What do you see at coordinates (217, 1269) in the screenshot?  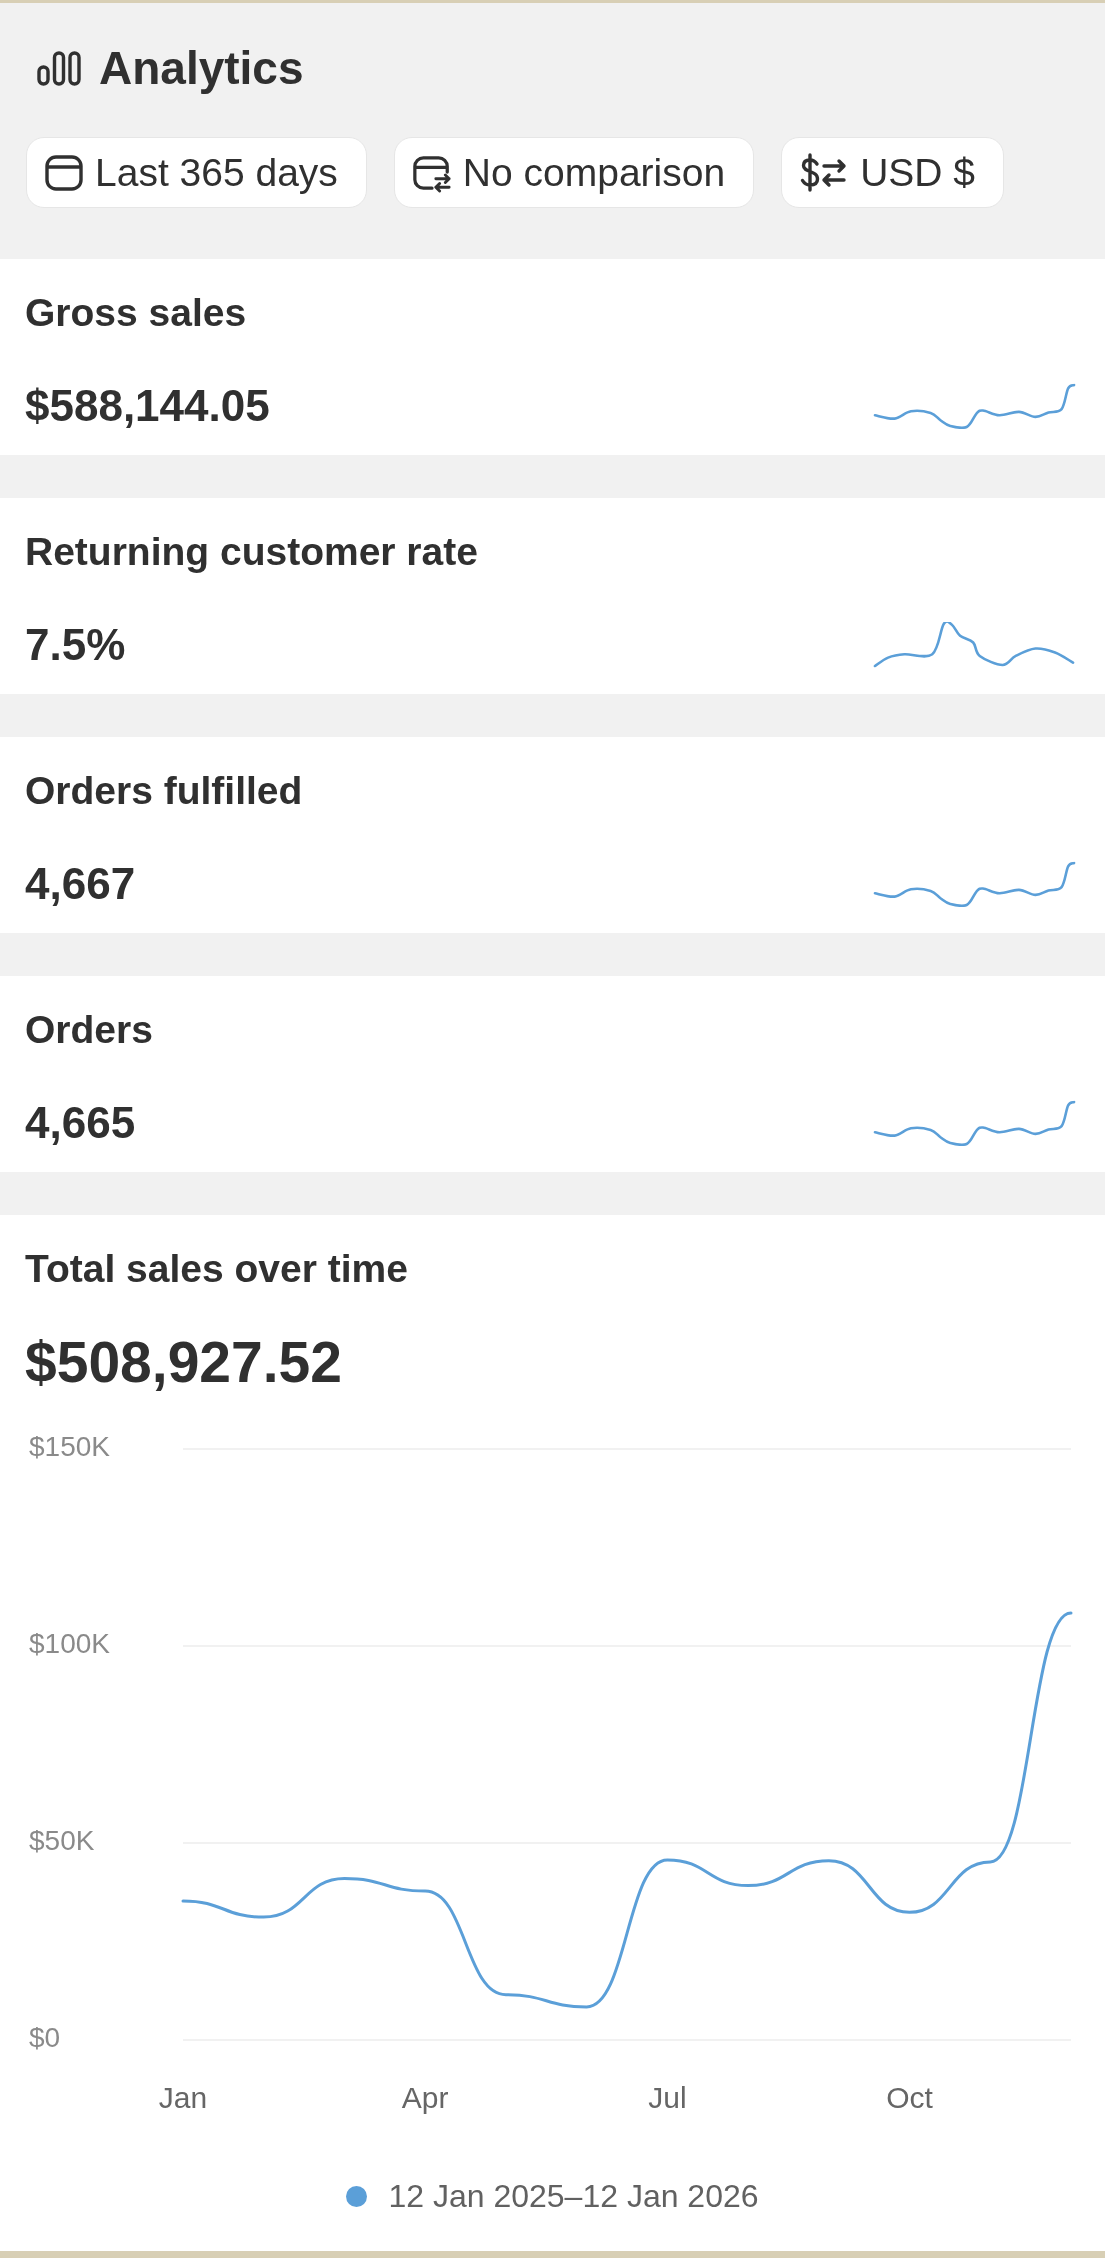 I see `chart-title: Total sales over time` at bounding box center [217, 1269].